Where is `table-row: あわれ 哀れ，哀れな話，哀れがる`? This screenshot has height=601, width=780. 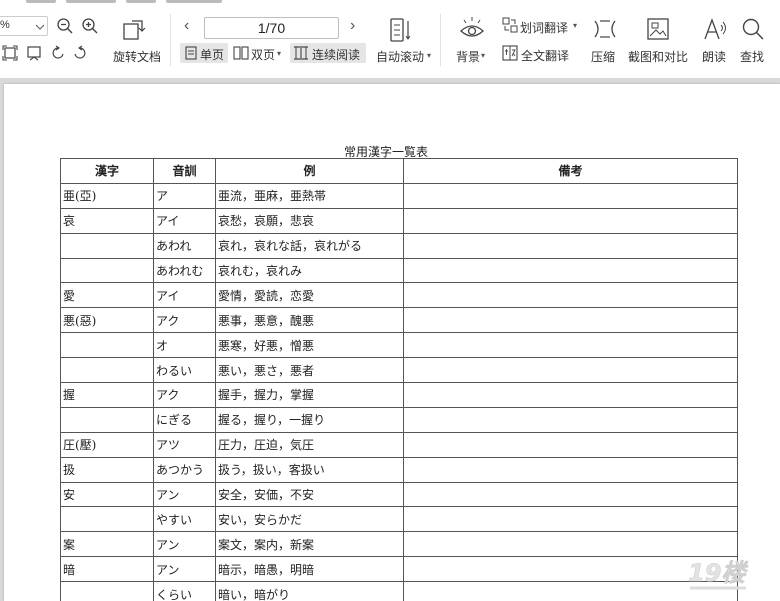
table-row: あわれ 哀れ，哀れな話，哀れがる is located at coordinates (399, 245).